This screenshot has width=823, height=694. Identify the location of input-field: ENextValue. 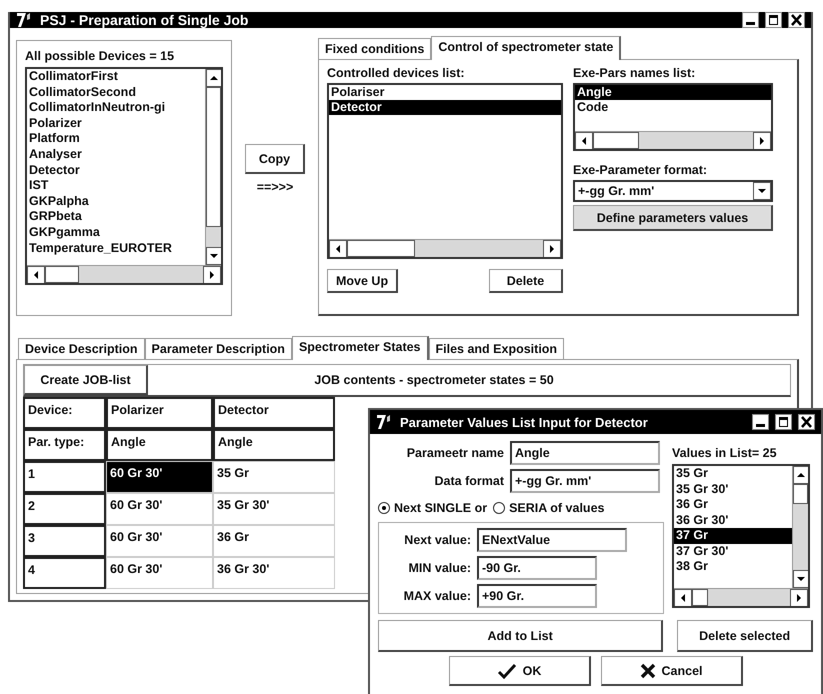
(552, 540).